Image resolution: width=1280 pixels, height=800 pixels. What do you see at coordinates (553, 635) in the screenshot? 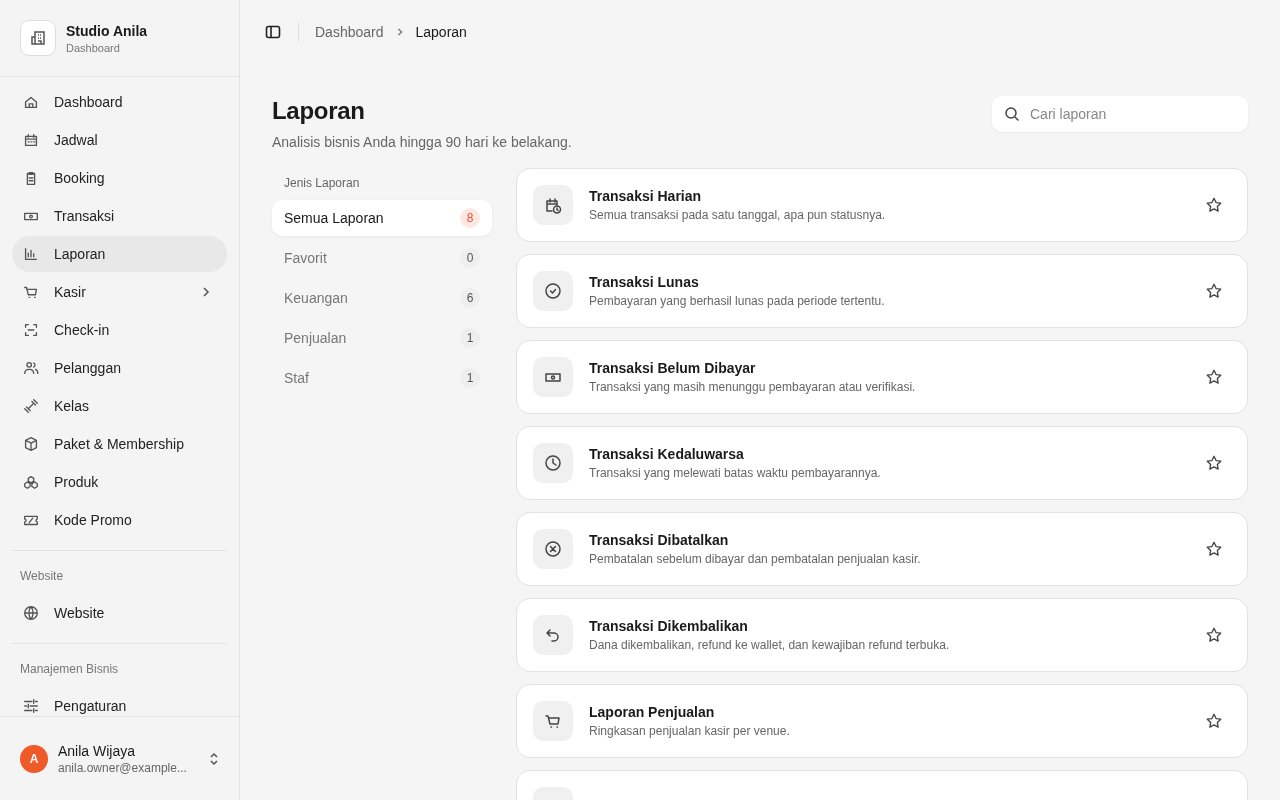
I see `undo-icon` at bounding box center [553, 635].